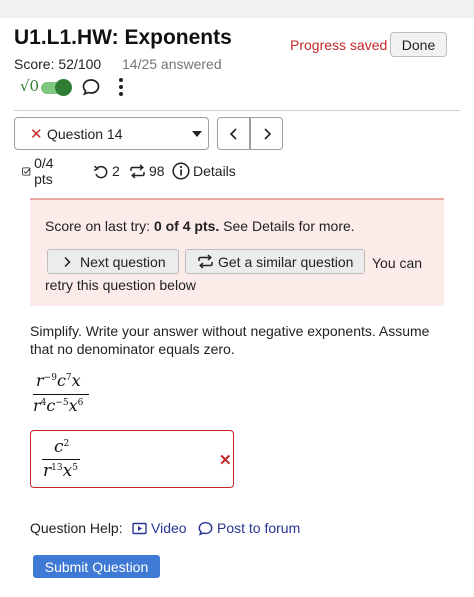 This screenshot has width=474, height=597. I want to click on last-try-suffix: See Details for more., so click(287, 226).